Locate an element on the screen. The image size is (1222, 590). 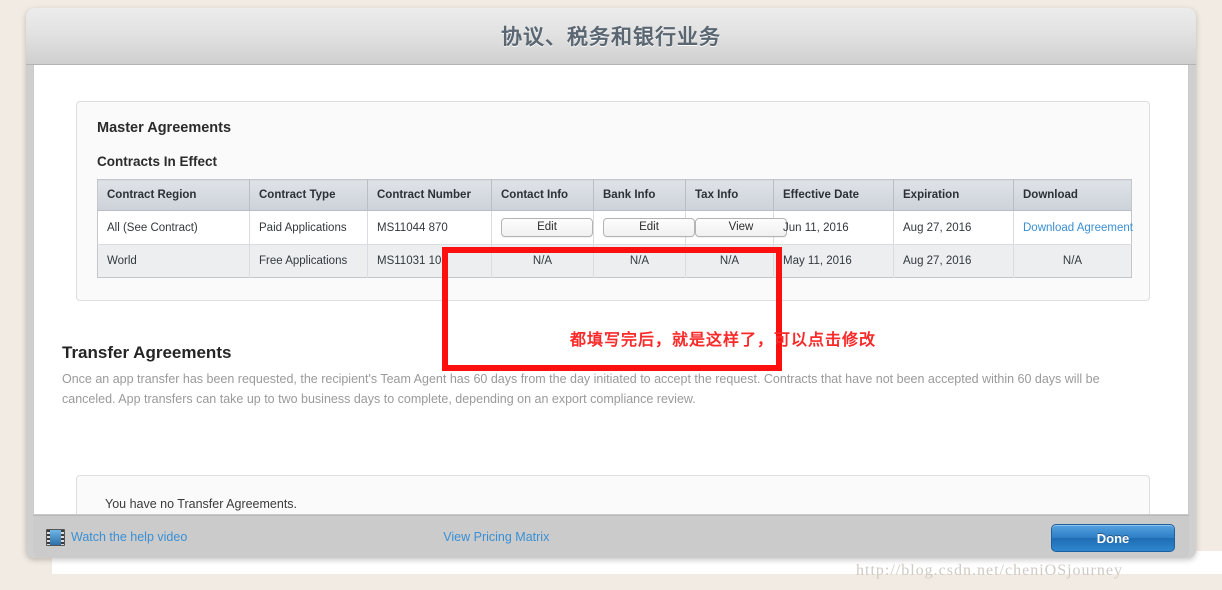
column-header-tax-info: Tax Info is located at coordinates (729, 195).